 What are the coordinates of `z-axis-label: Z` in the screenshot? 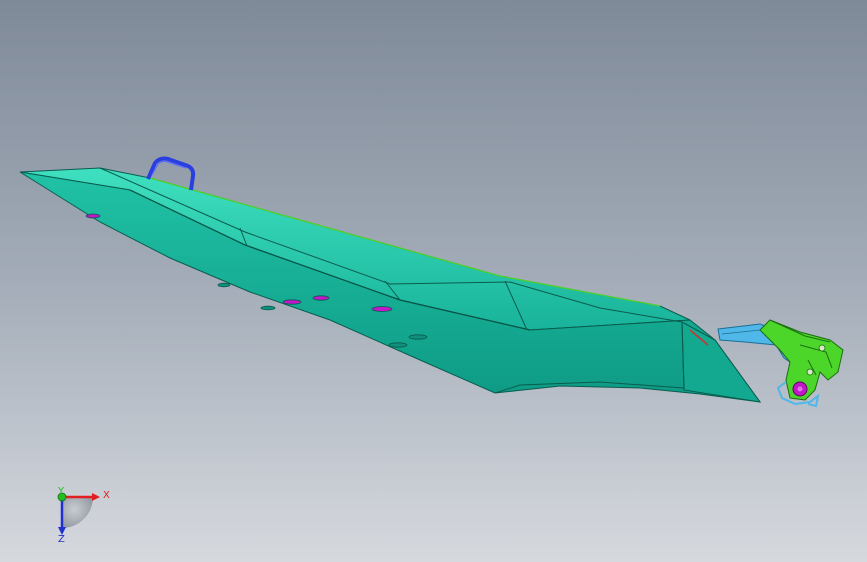 It's located at (61, 539).